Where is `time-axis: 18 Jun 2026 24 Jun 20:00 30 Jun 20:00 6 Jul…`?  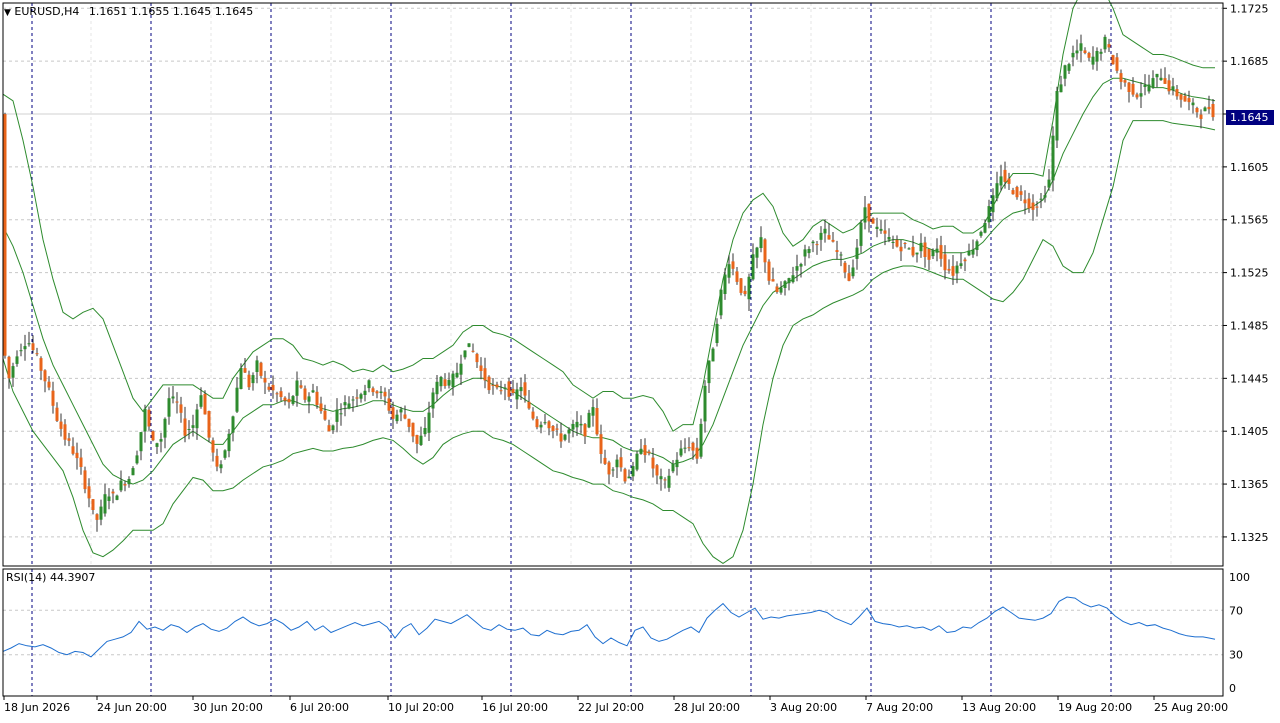 time-axis: 18 Jun 2026 24 Jun 20:00 30 Jun 20:00 6 Jul… is located at coordinates (615, 705).